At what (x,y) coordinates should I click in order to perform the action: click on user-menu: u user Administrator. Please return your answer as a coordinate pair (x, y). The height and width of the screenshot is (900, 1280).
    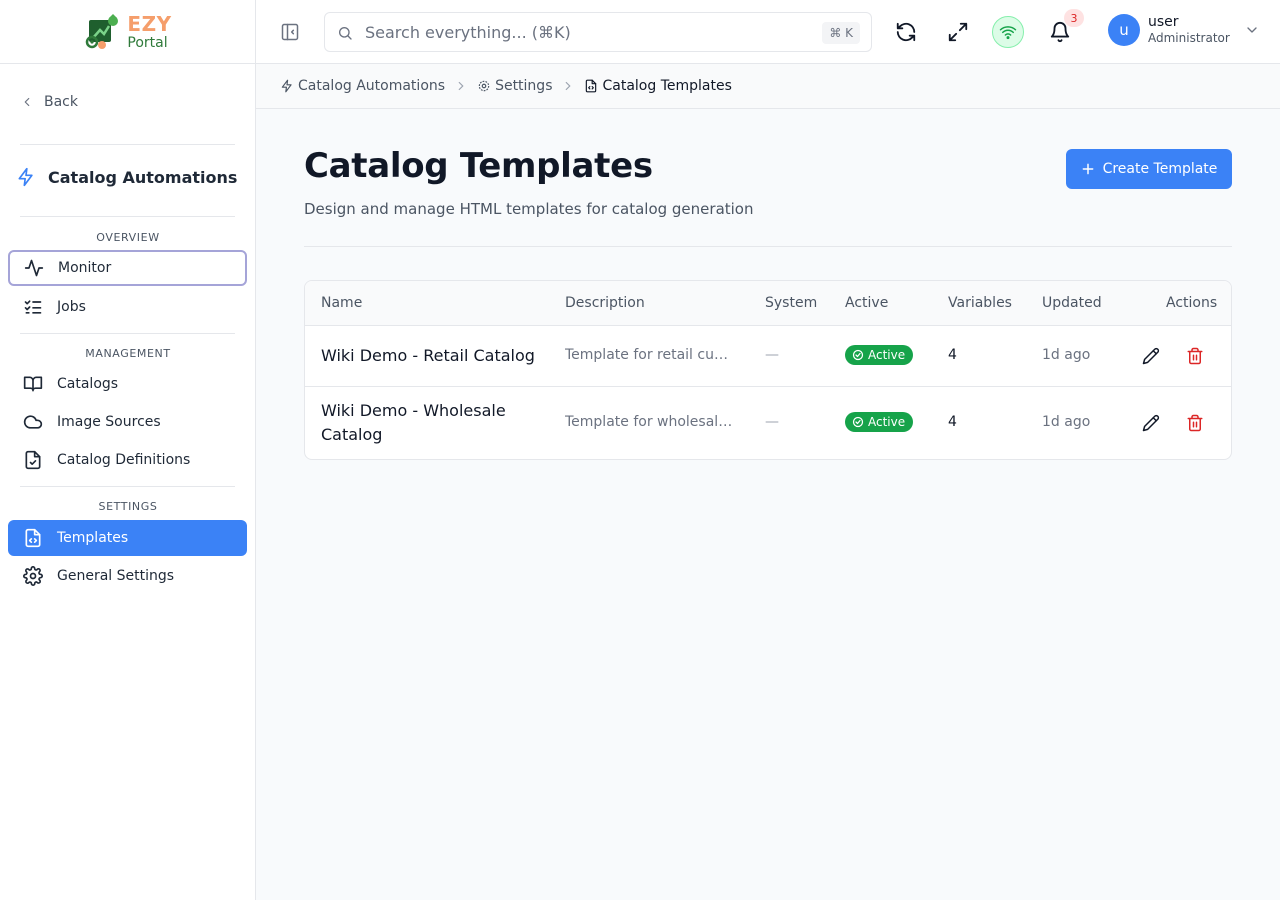
    Looking at the image, I should click on (1184, 30).